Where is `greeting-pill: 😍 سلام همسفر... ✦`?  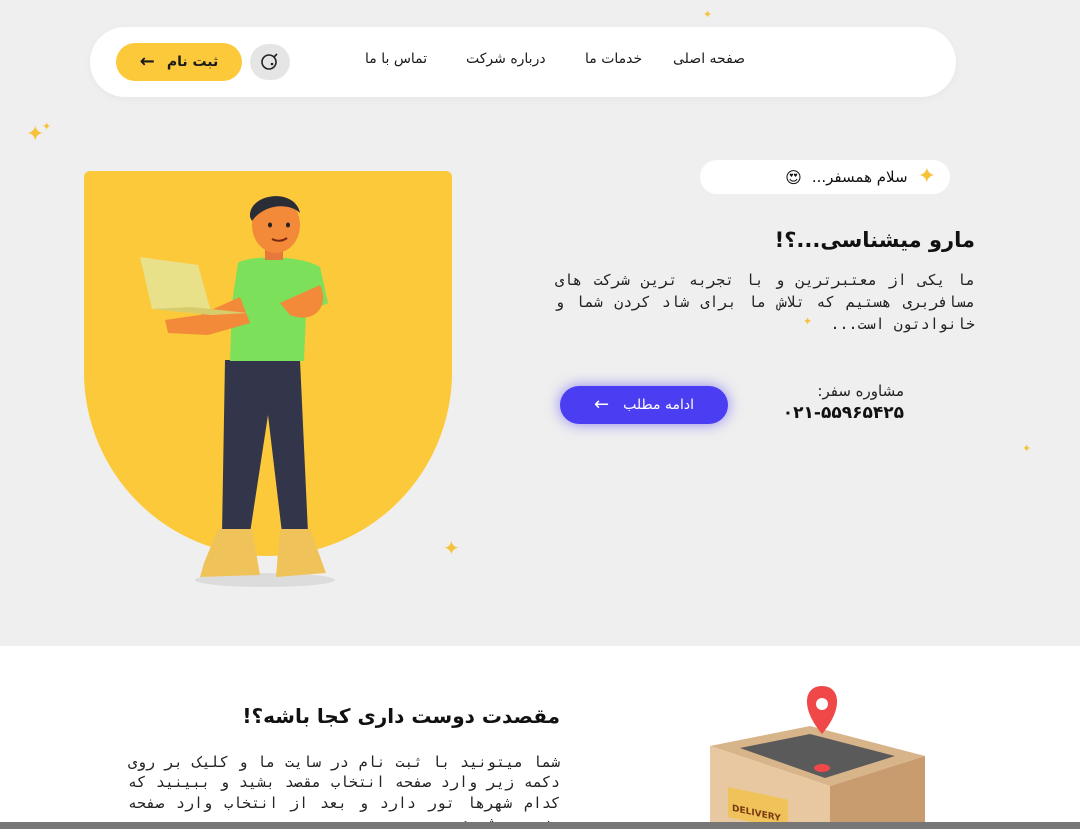 greeting-pill: 😍 سلام همسفر... ✦ is located at coordinates (825, 177).